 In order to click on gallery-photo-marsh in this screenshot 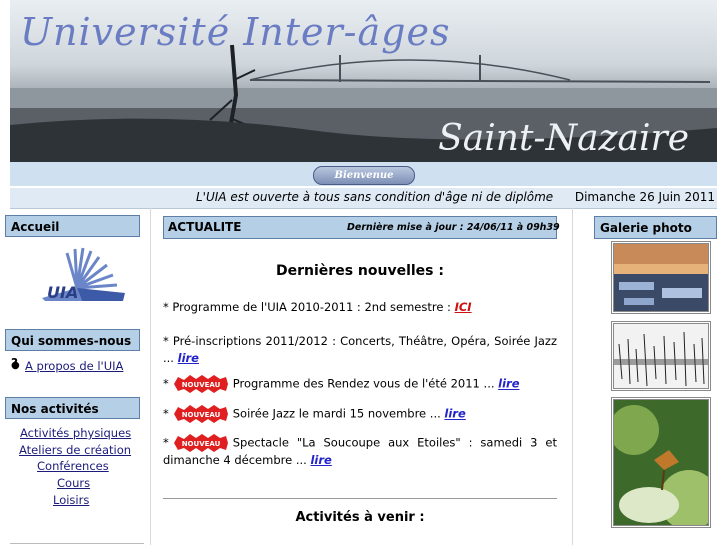, I will do `click(661, 356)`.